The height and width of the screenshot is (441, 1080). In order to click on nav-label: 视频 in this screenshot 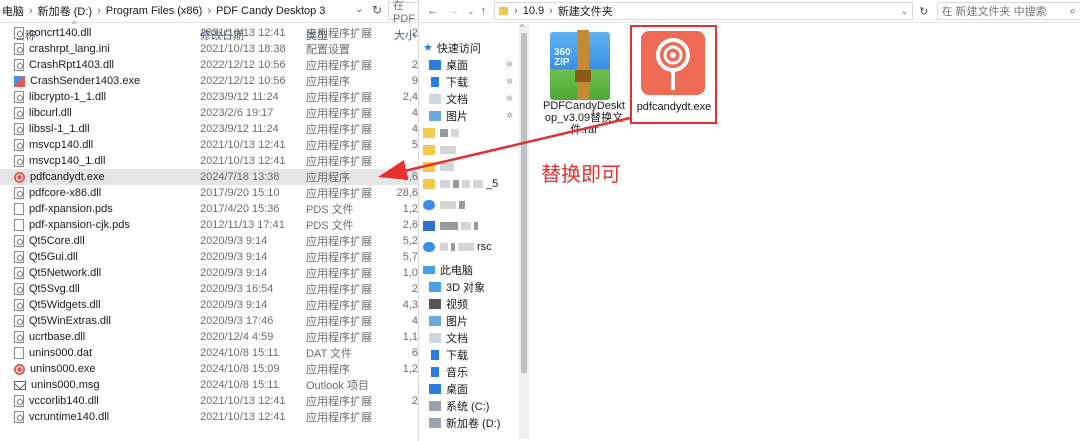, I will do `click(457, 304)`.